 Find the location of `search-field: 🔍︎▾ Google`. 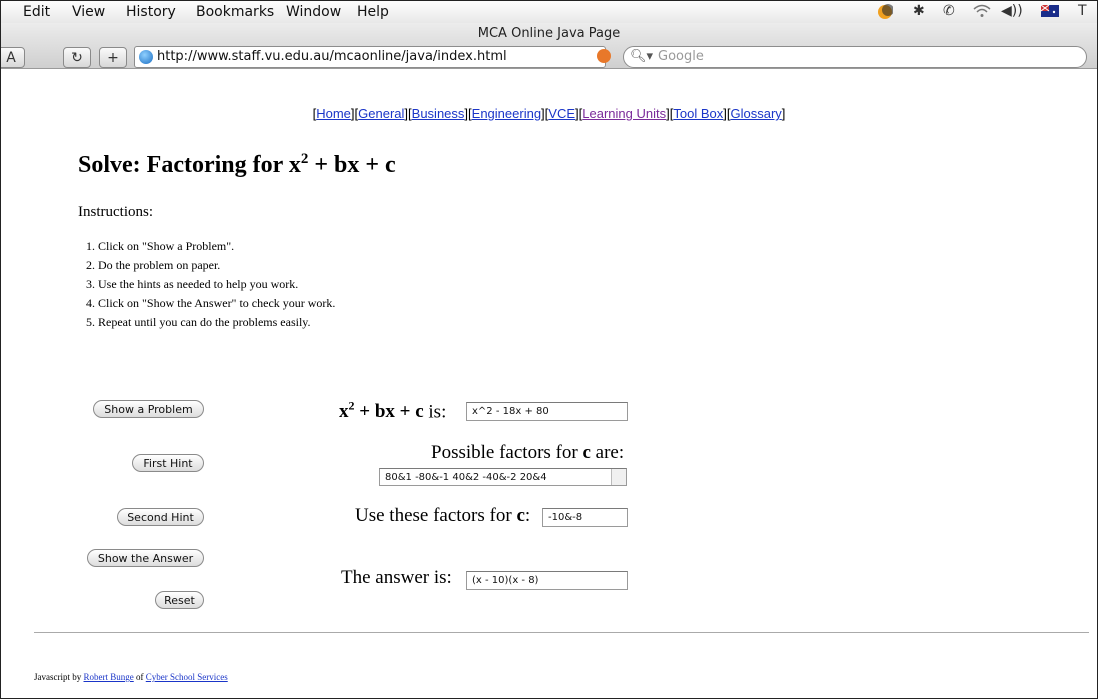

search-field: 🔍︎▾ Google is located at coordinates (855, 57).